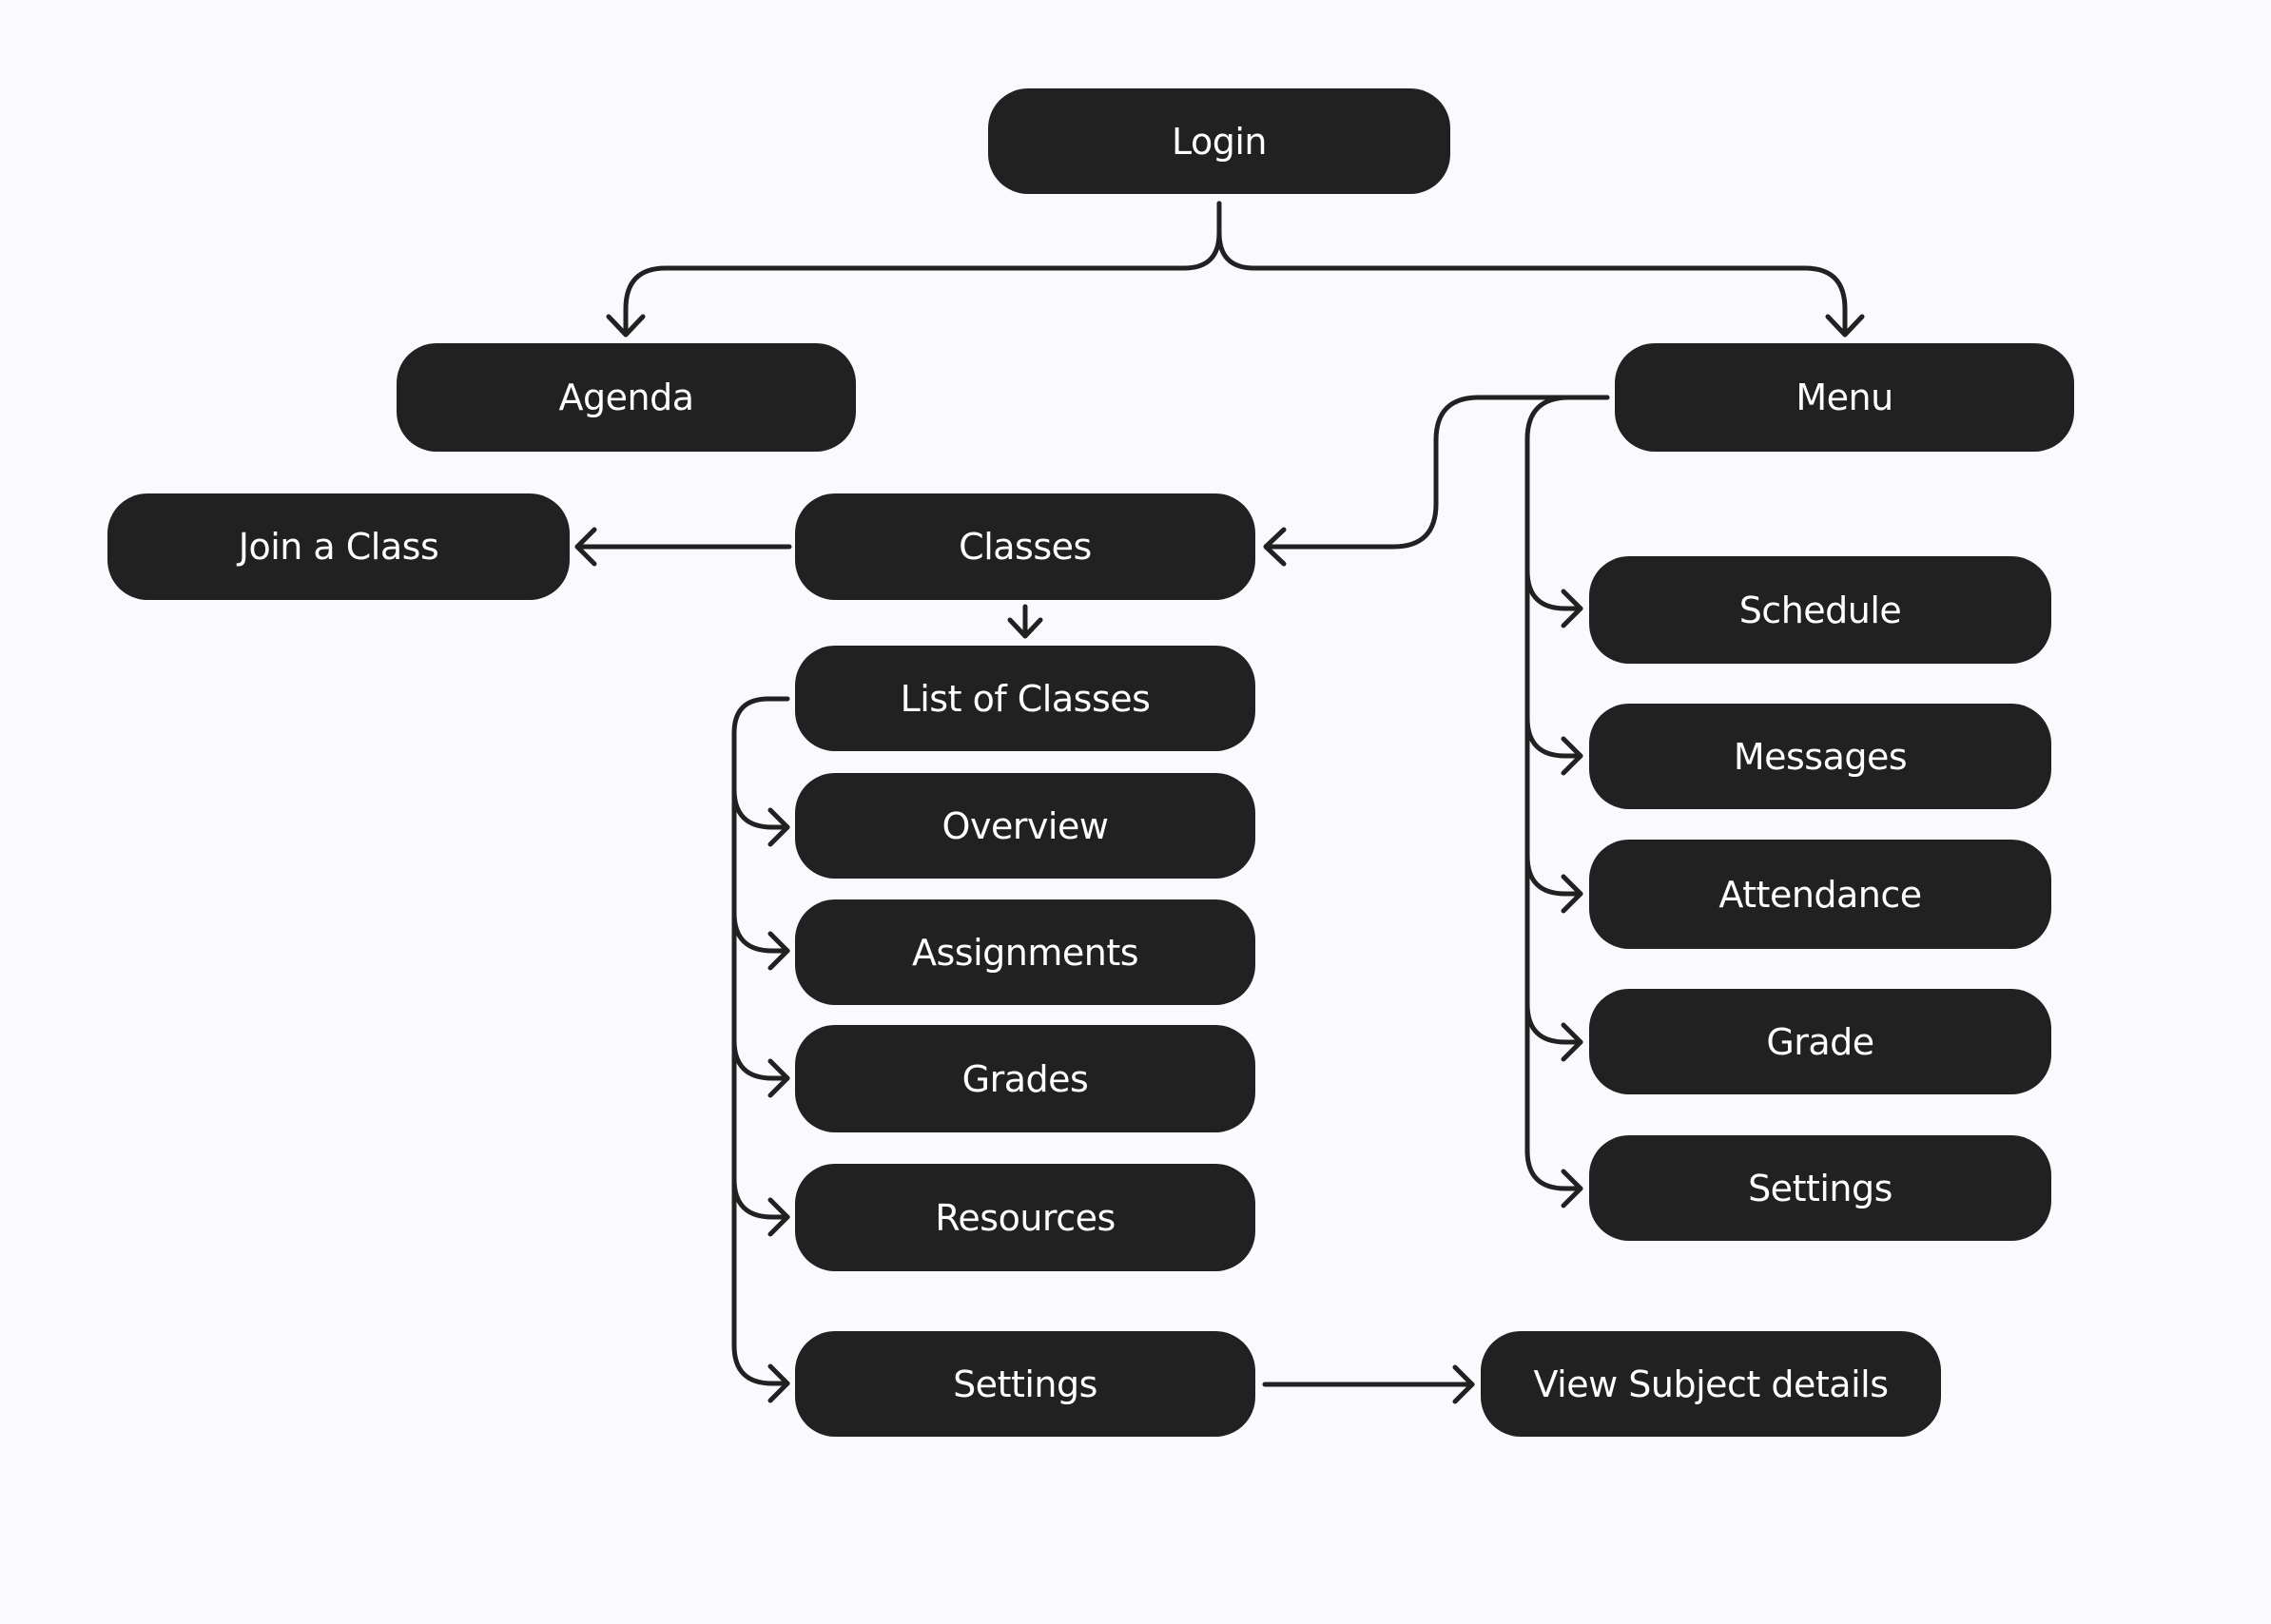 The image size is (2271, 1624). Describe the element at coordinates (1025, 952) in the screenshot. I see `node-assignments: Assignments` at that location.